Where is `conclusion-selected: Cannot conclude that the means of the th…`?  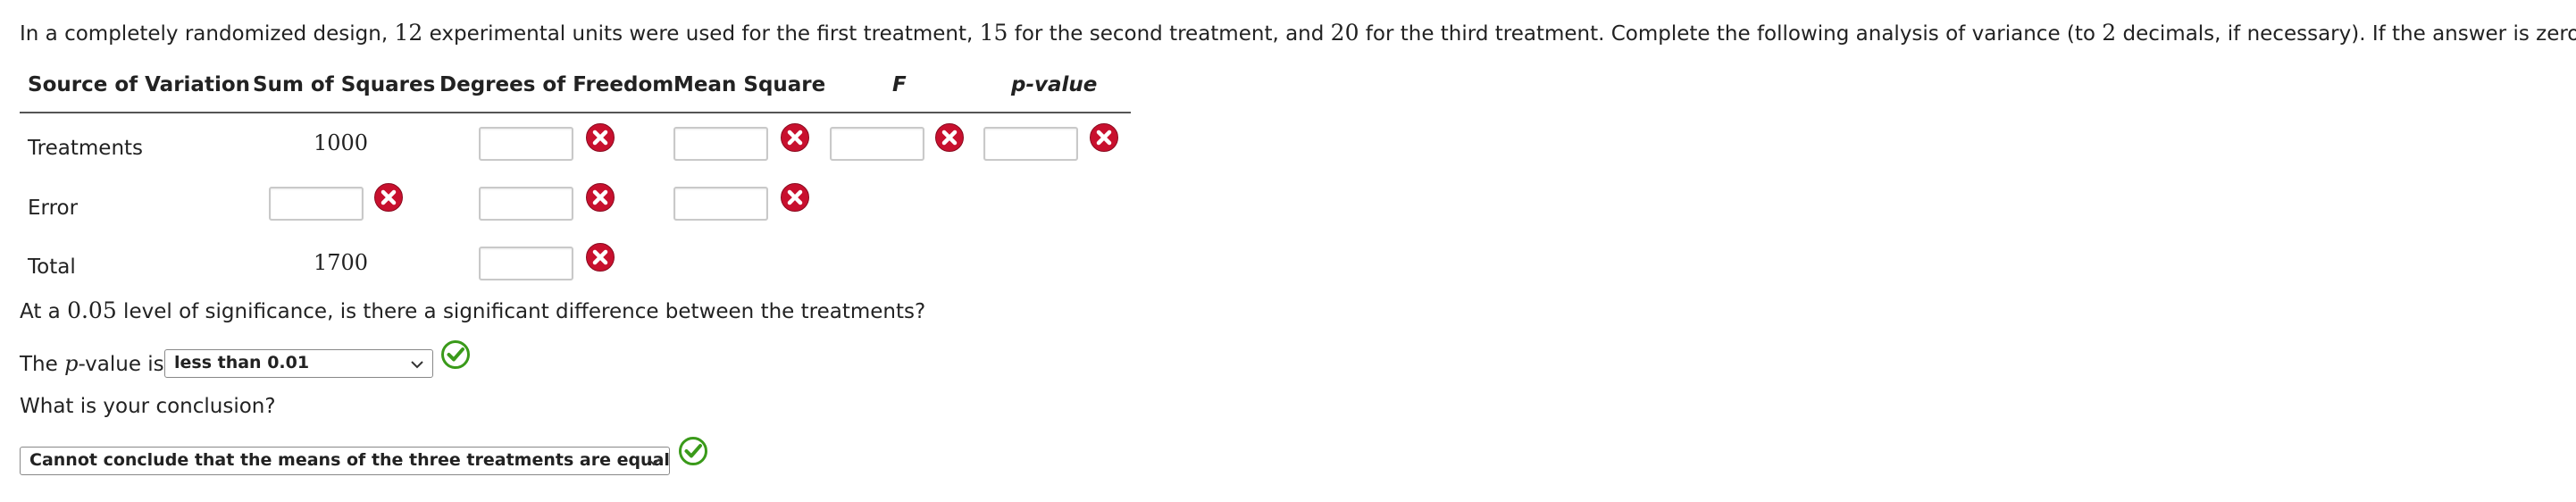
conclusion-selected: Cannot conclude that the means of the th… is located at coordinates (349, 460).